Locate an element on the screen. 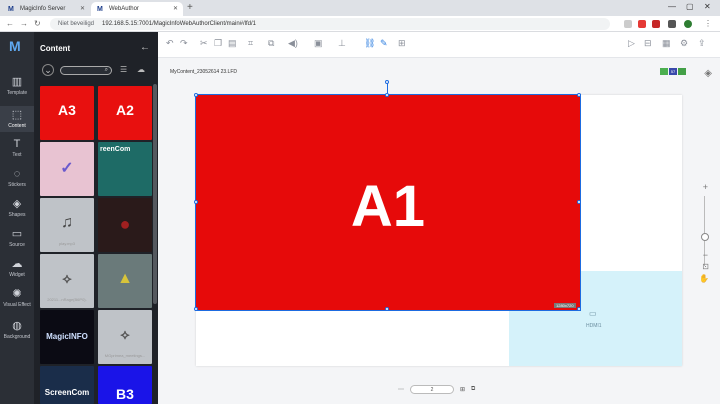  content-thumb: A2 is located at coordinates (125, 113).